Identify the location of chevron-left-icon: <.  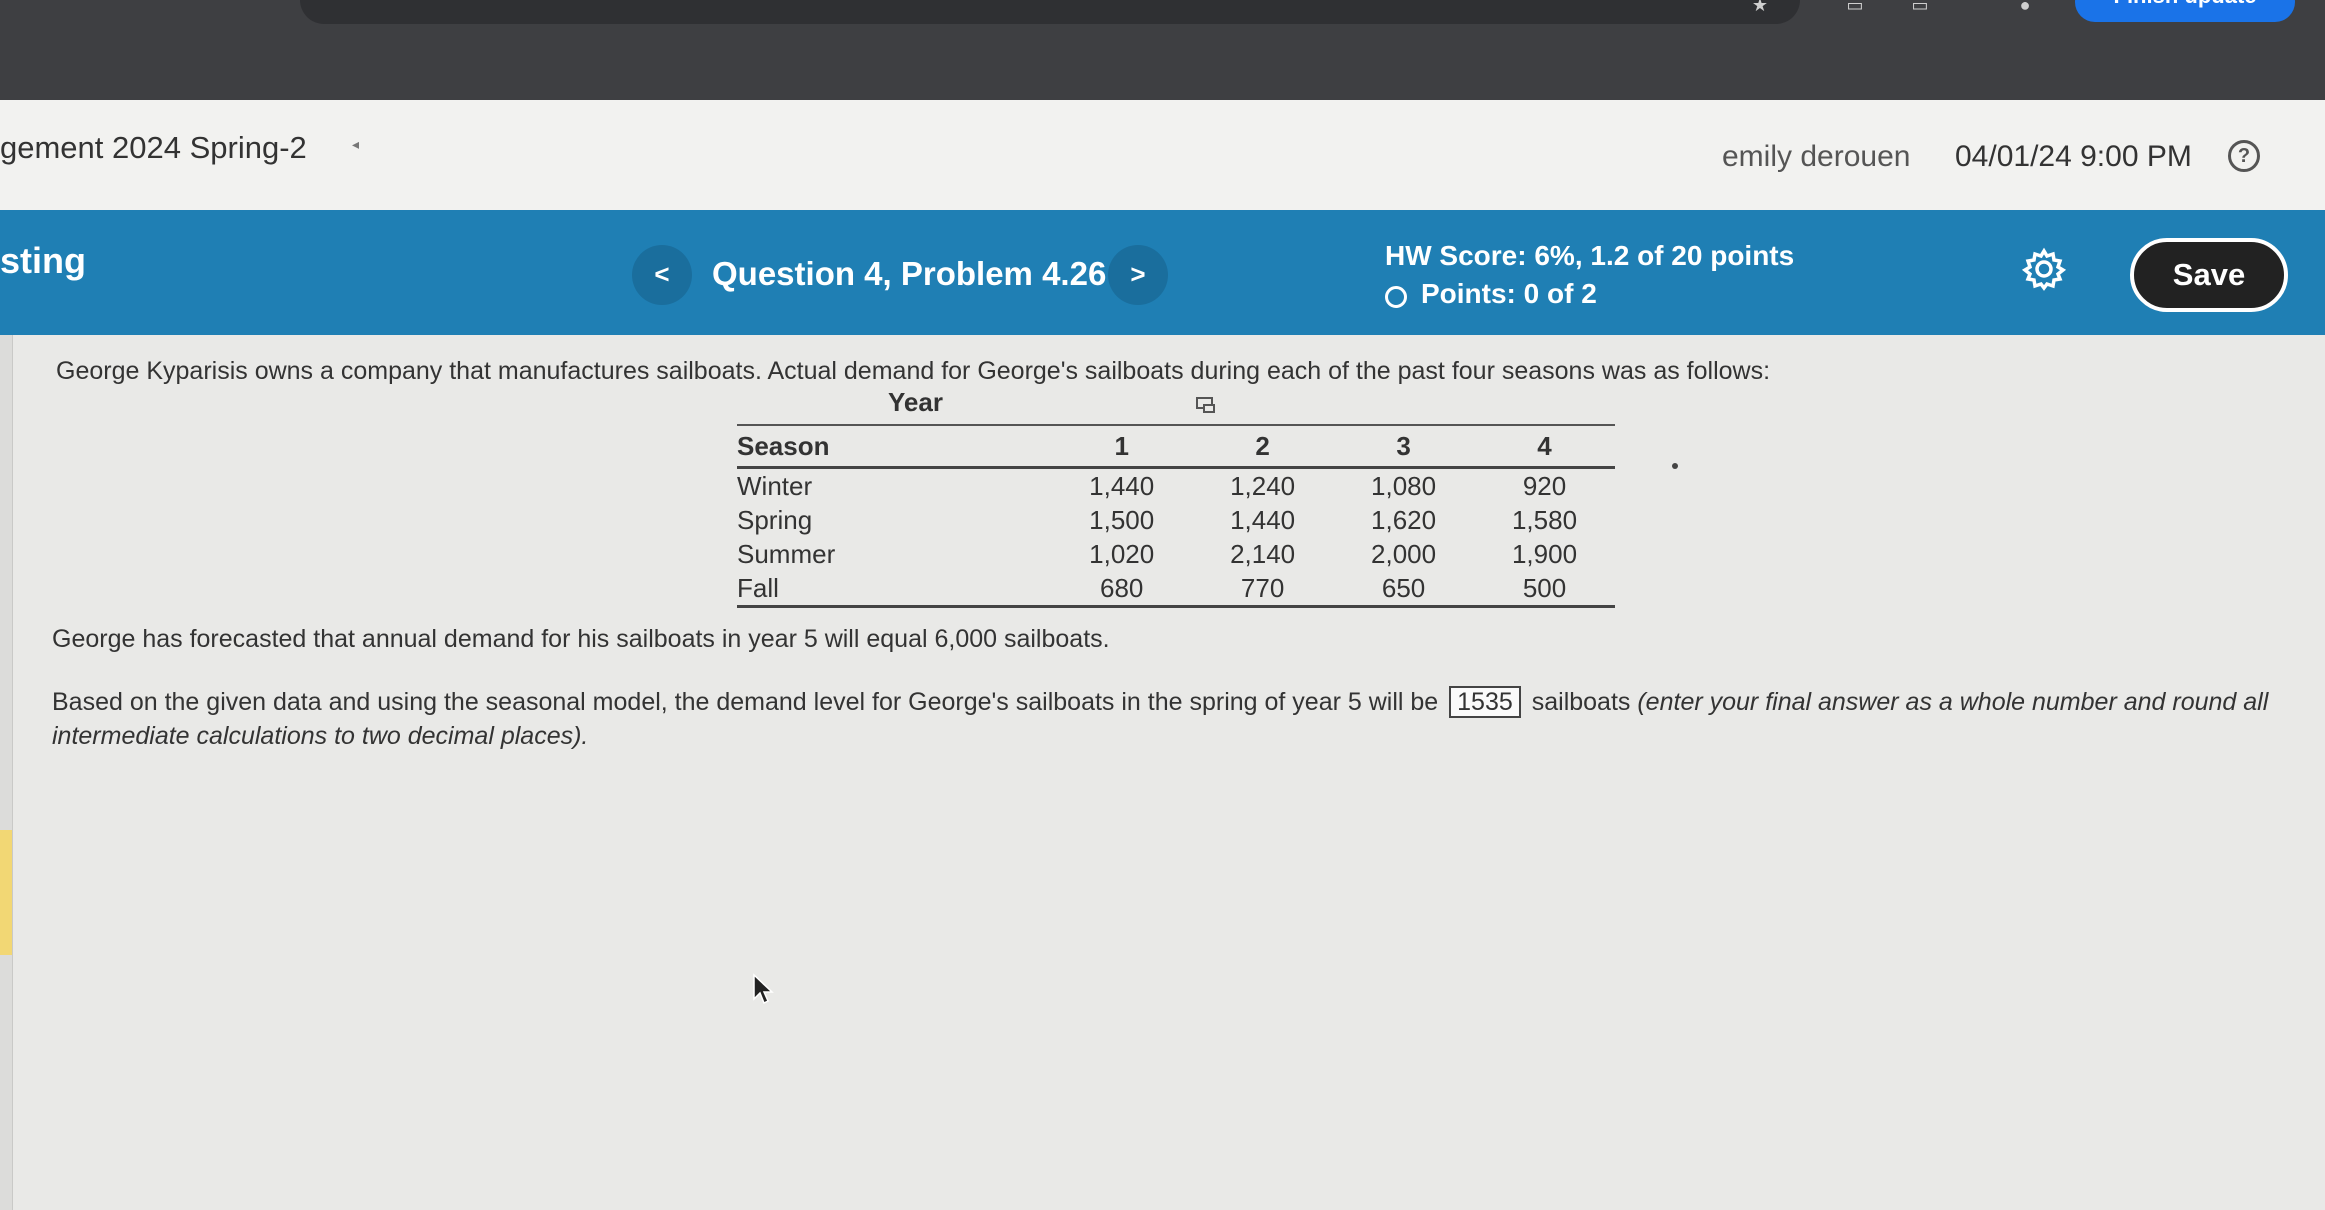
(662, 274).